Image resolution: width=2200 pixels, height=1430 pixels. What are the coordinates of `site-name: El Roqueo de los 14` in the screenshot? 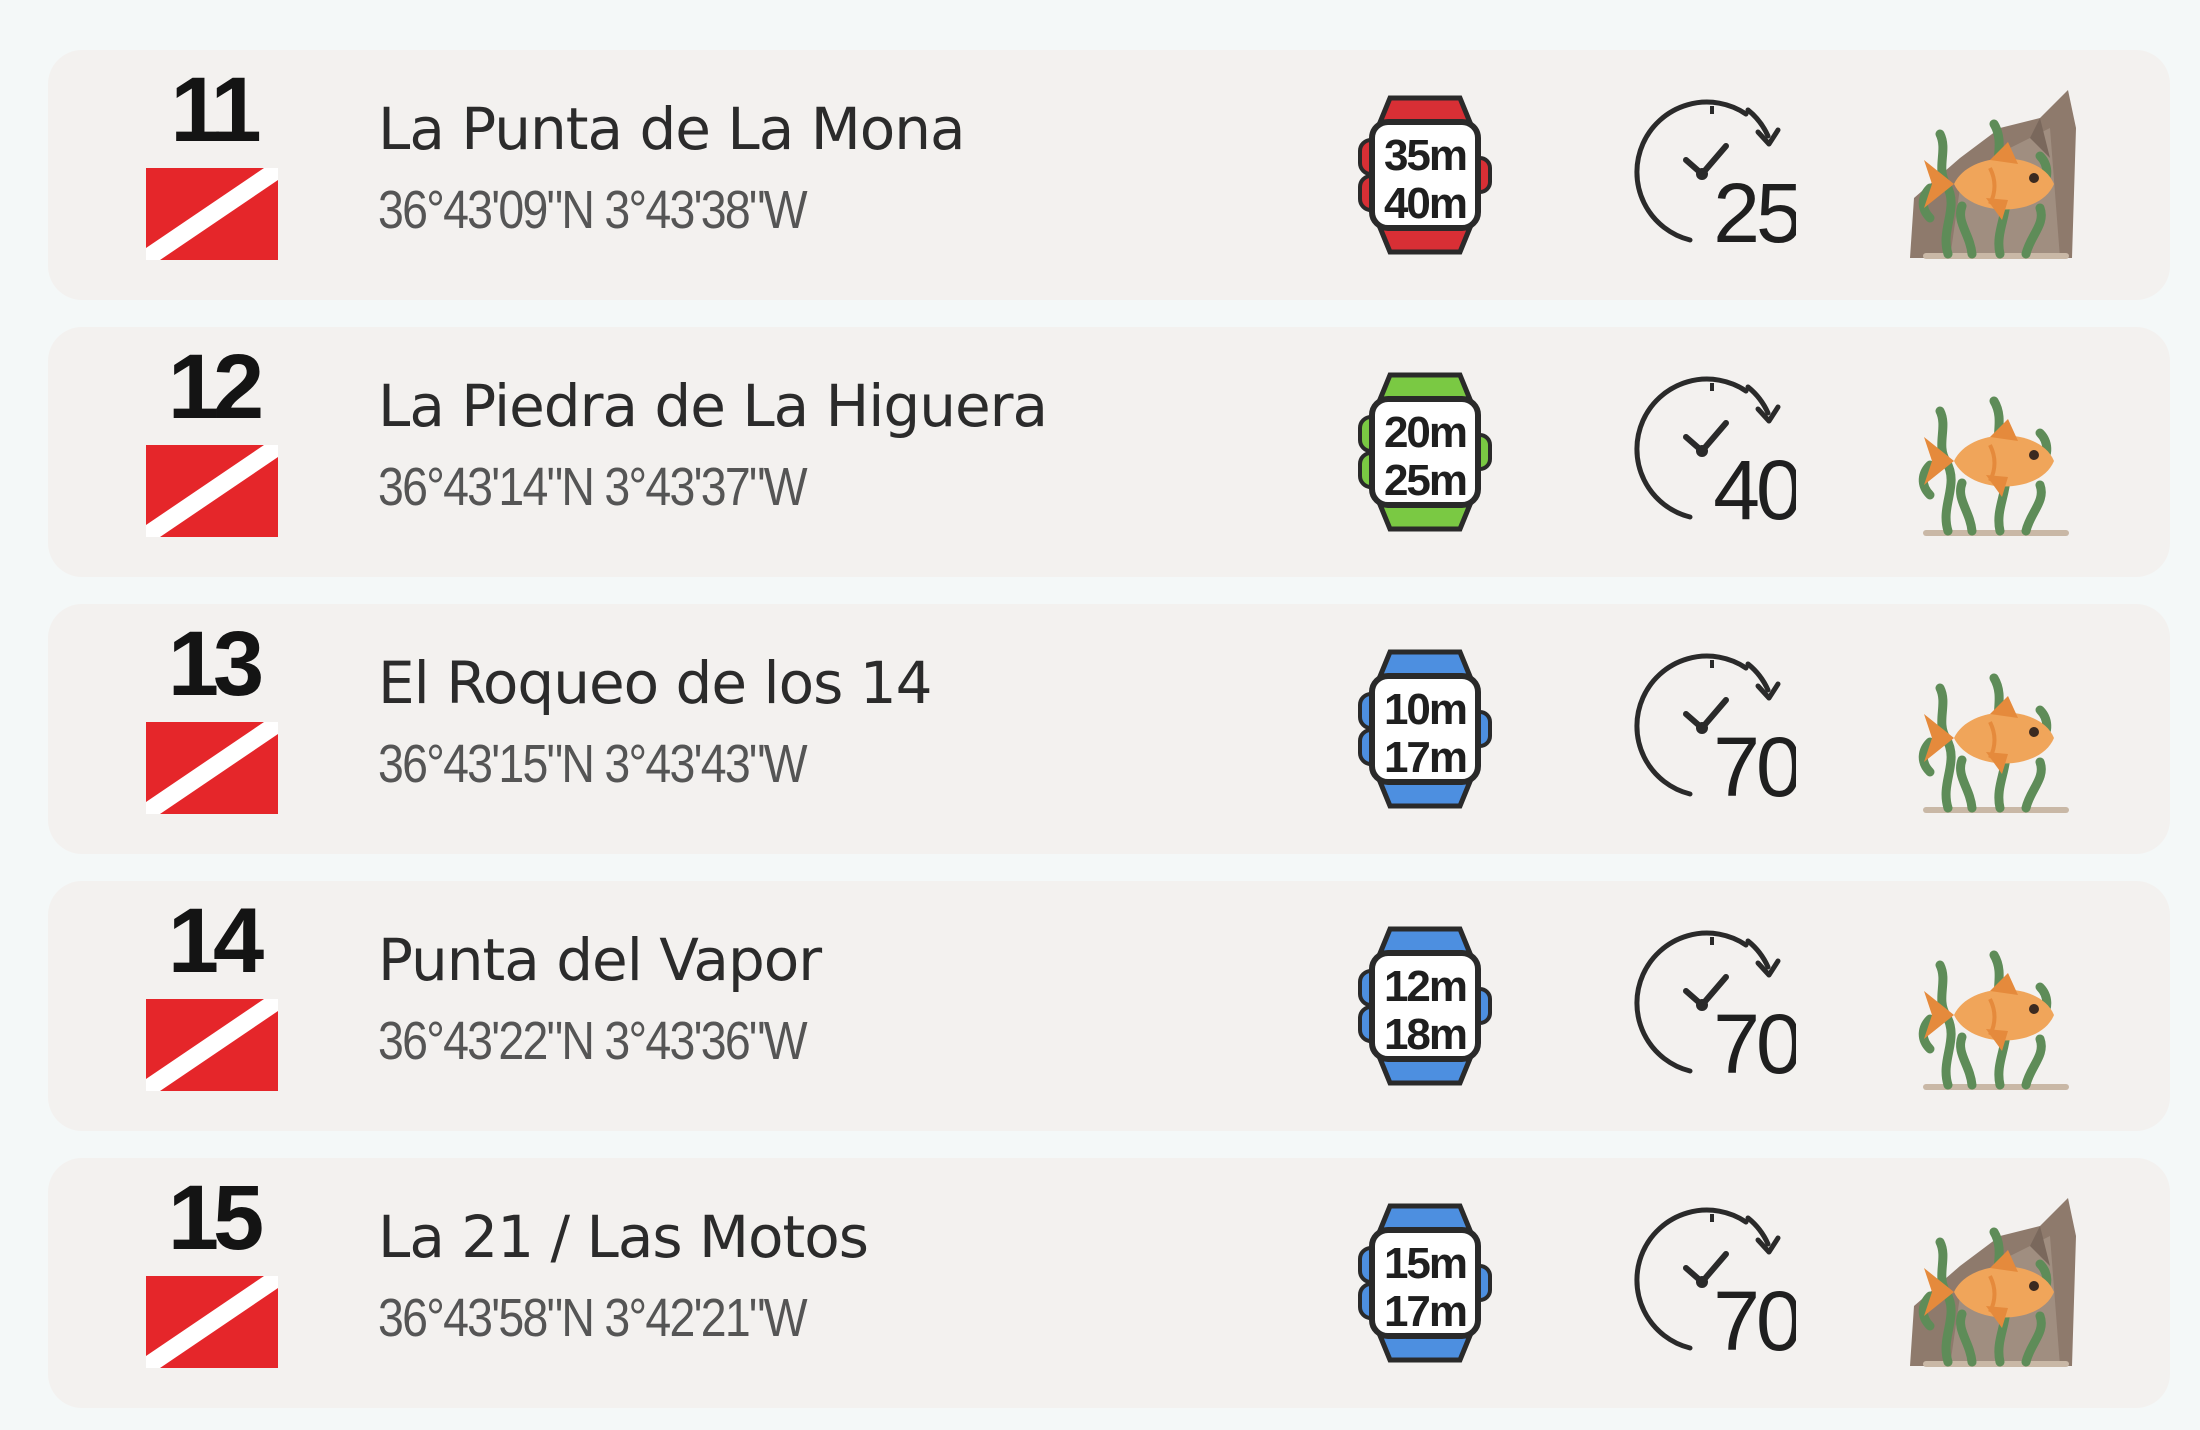 It's located at (655, 683).